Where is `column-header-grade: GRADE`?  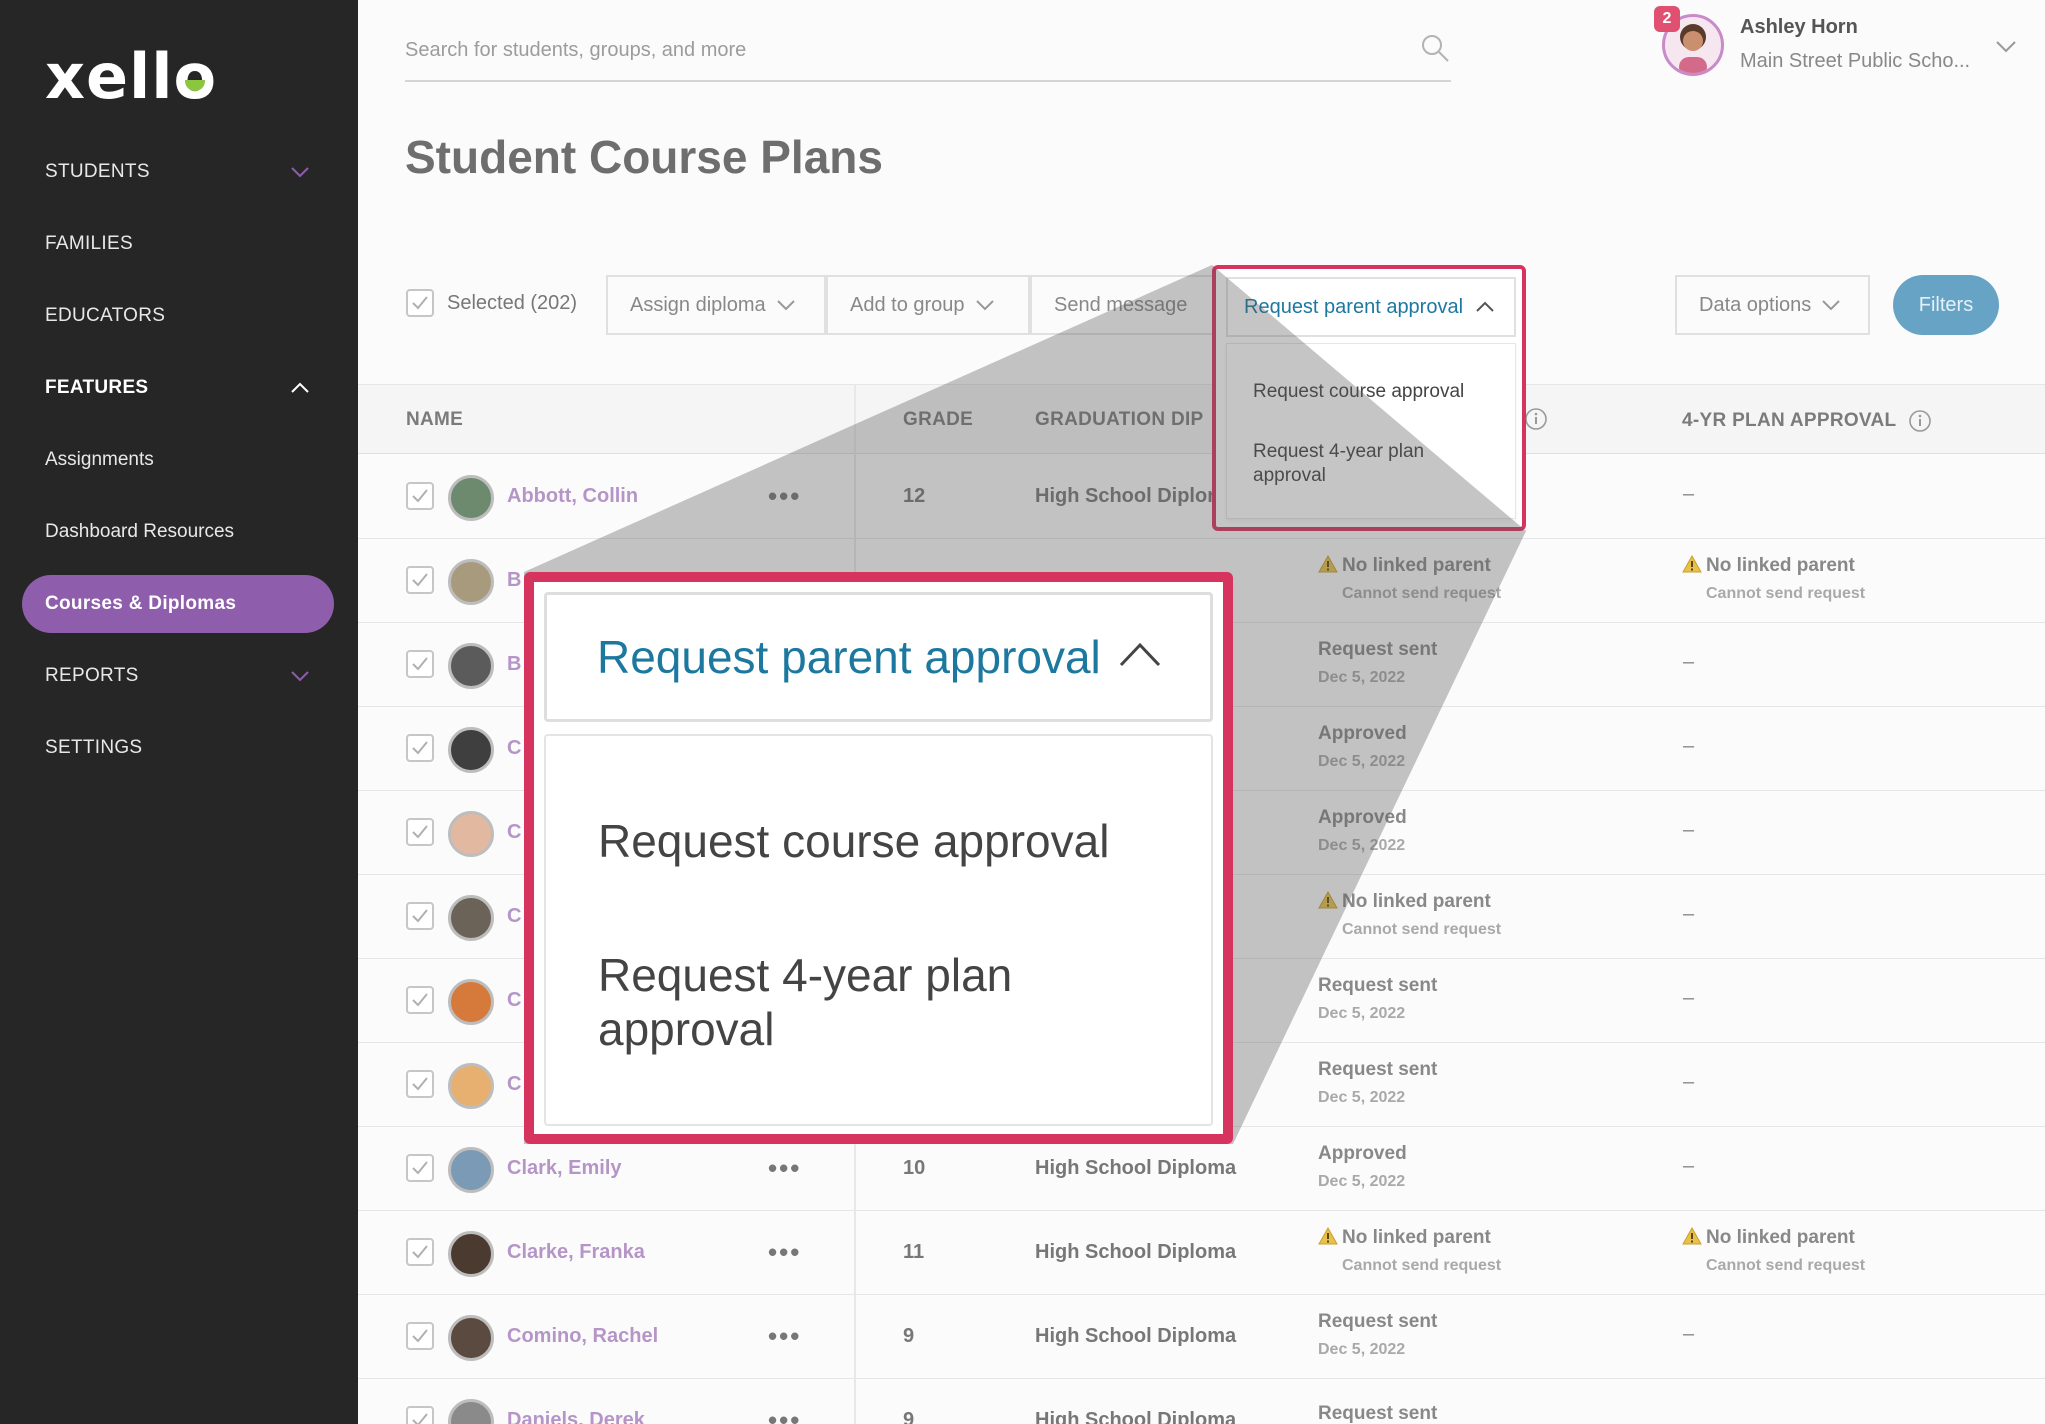 column-header-grade: GRADE is located at coordinates (938, 420).